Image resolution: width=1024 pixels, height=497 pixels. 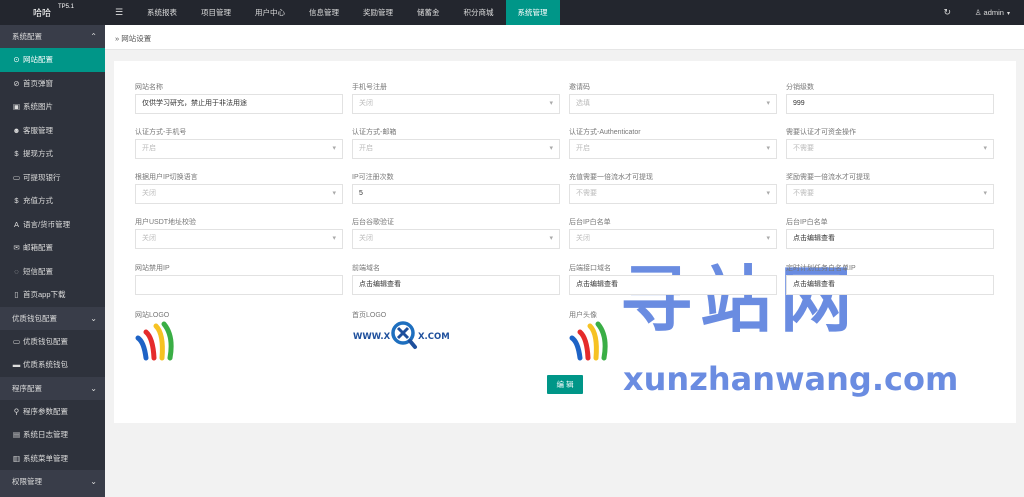 I want to click on watermark-en: xunzhanwang.com, so click(x=791, y=379).